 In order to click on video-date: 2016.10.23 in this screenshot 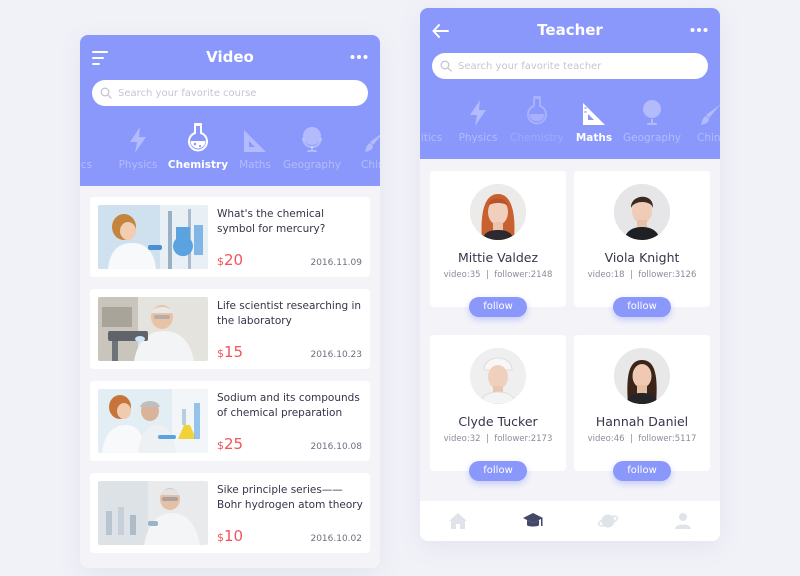, I will do `click(336, 355)`.